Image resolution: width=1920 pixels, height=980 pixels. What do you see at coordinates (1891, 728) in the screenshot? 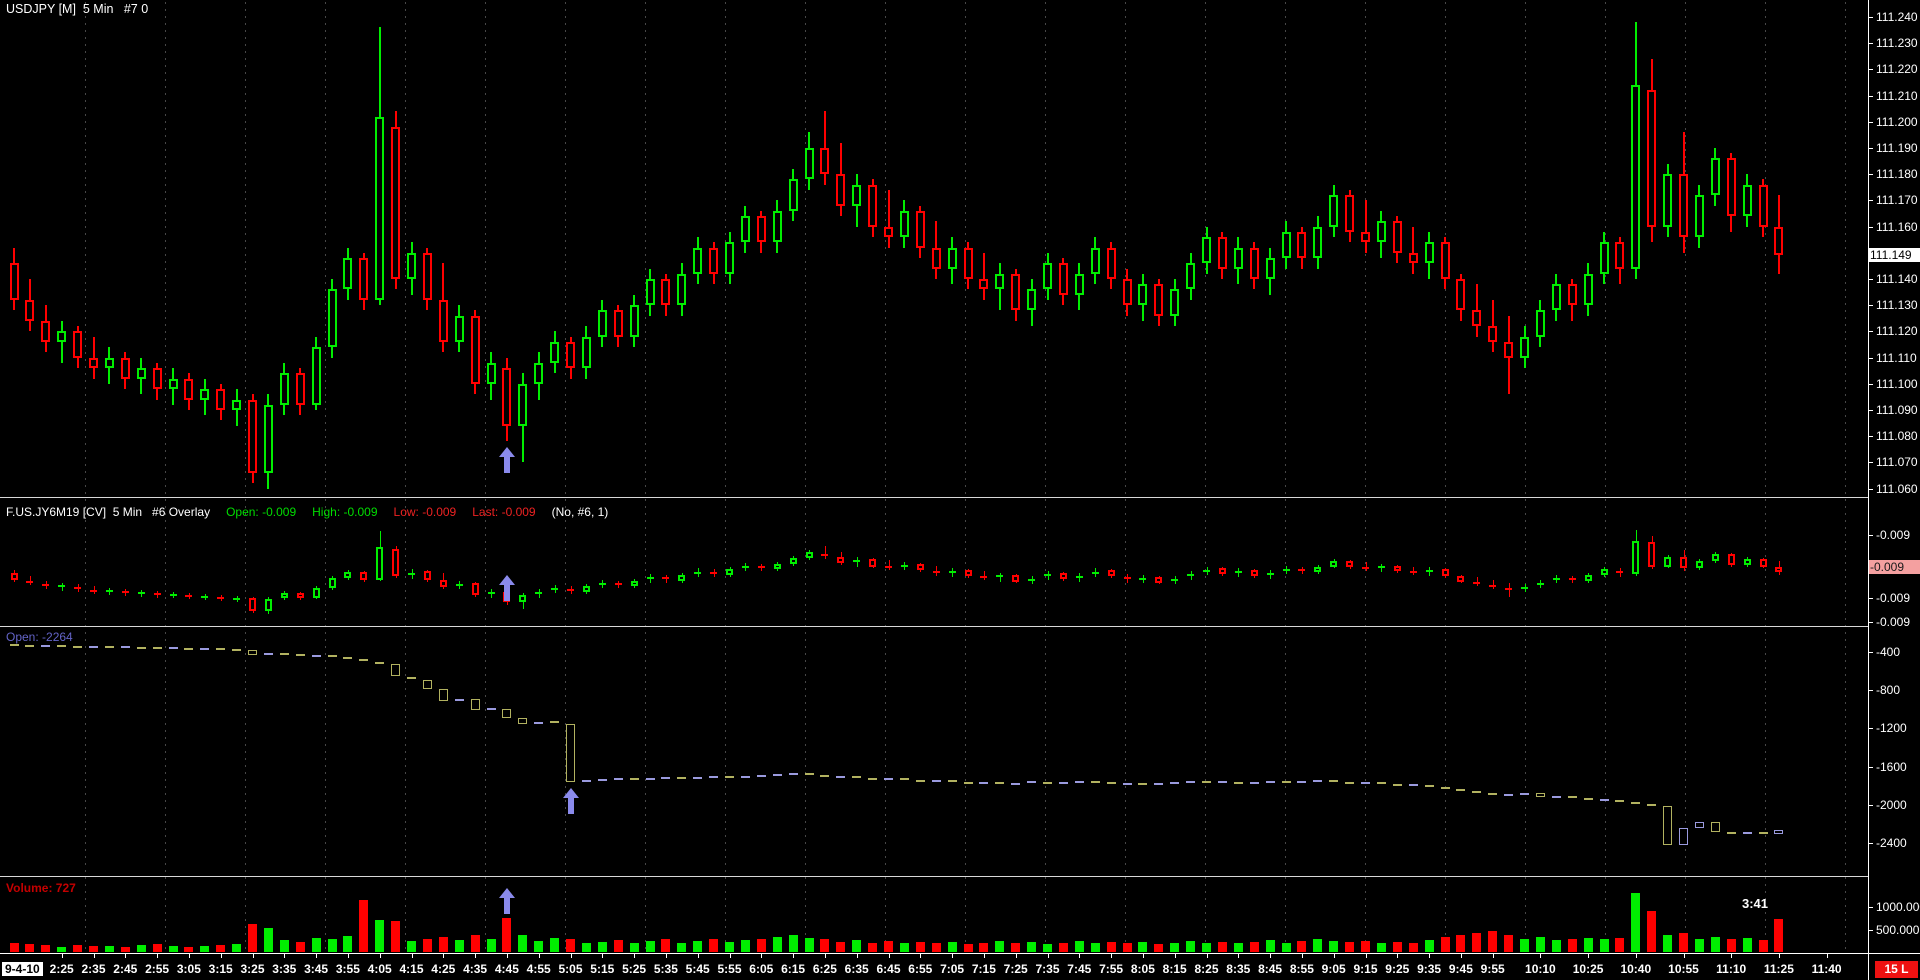
I see `delta-axis-label: -1200` at bounding box center [1891, 728].